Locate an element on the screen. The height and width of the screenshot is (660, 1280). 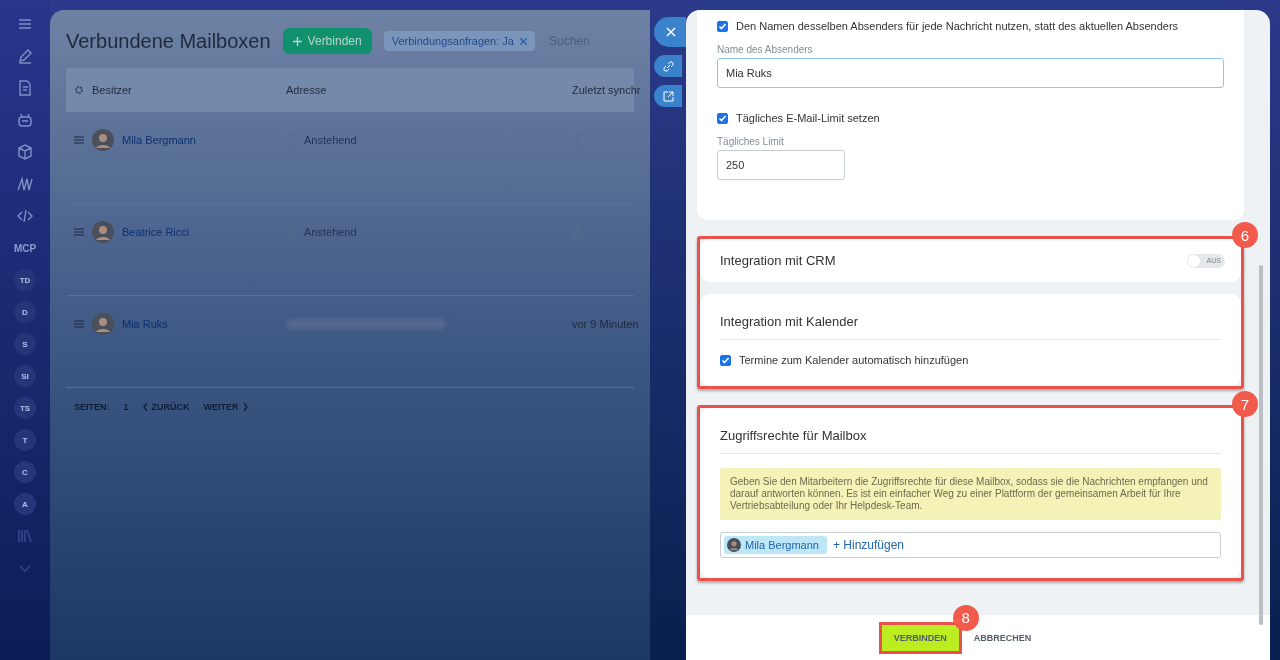
waves-icon is located at coordinates (25, 184).